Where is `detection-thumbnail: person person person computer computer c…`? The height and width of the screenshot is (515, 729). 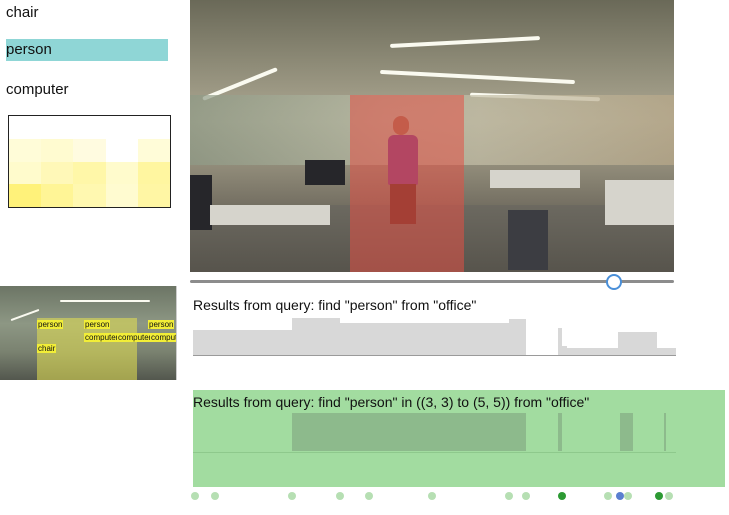
detection-thumbnail: person person person computer computer c… is located at coordinates (88, 333).